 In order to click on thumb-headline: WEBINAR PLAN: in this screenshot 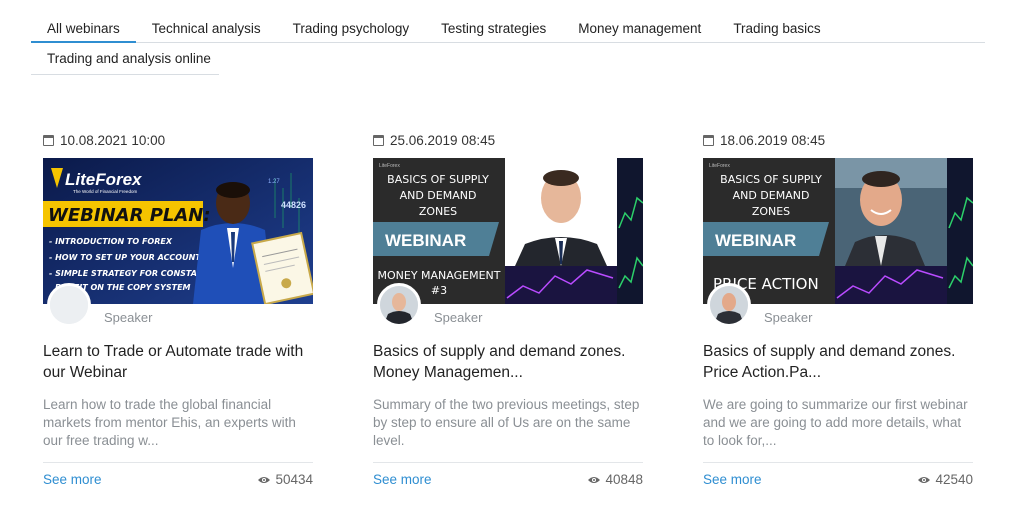, I will do `click(129, 215)`.